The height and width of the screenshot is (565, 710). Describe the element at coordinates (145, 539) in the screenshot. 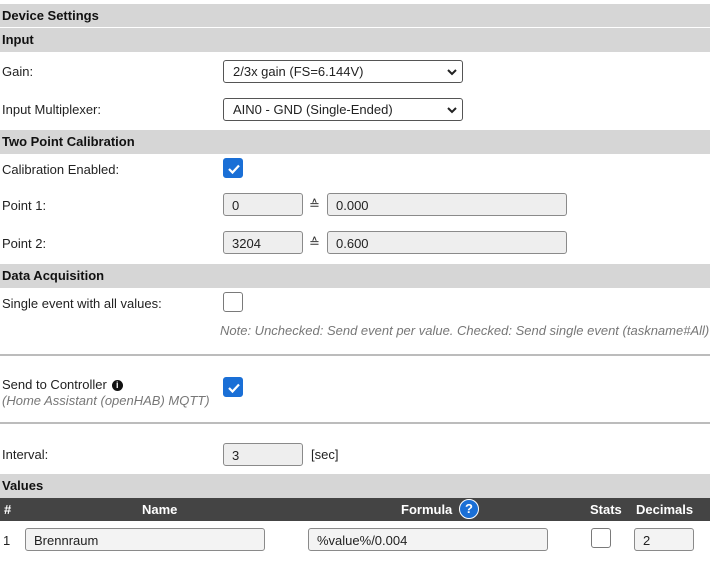

I see `value-name-input: Brennraum` at that location.